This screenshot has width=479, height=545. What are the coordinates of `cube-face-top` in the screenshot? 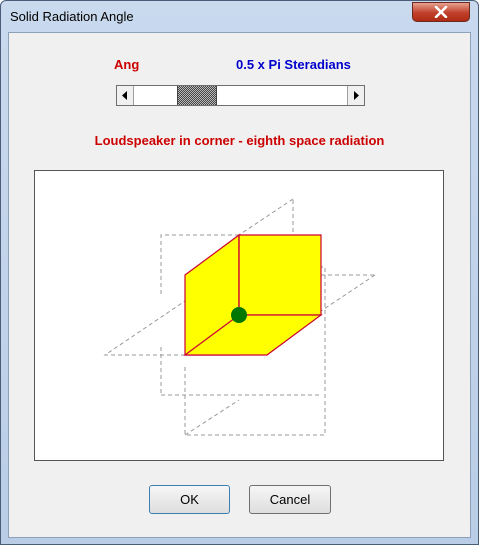 It's located at (280, 275).